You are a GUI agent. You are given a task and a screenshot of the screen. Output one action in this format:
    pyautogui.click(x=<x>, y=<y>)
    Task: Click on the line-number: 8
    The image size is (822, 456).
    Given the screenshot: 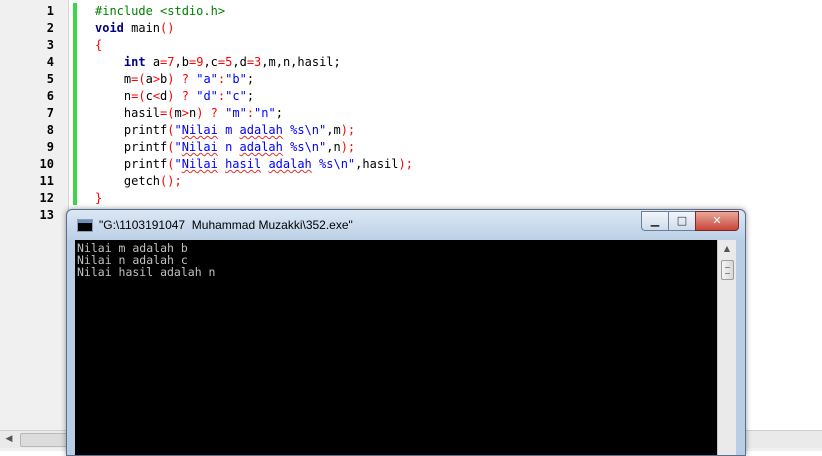 What is the action you would take?
    pyautogui.click(x=50, y=130)
    